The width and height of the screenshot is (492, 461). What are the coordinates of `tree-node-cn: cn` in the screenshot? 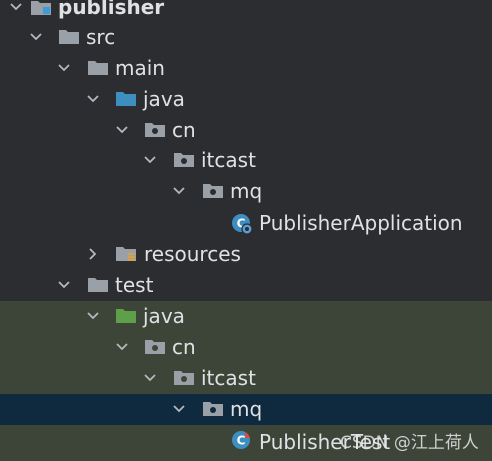 It's located at (246, 130).